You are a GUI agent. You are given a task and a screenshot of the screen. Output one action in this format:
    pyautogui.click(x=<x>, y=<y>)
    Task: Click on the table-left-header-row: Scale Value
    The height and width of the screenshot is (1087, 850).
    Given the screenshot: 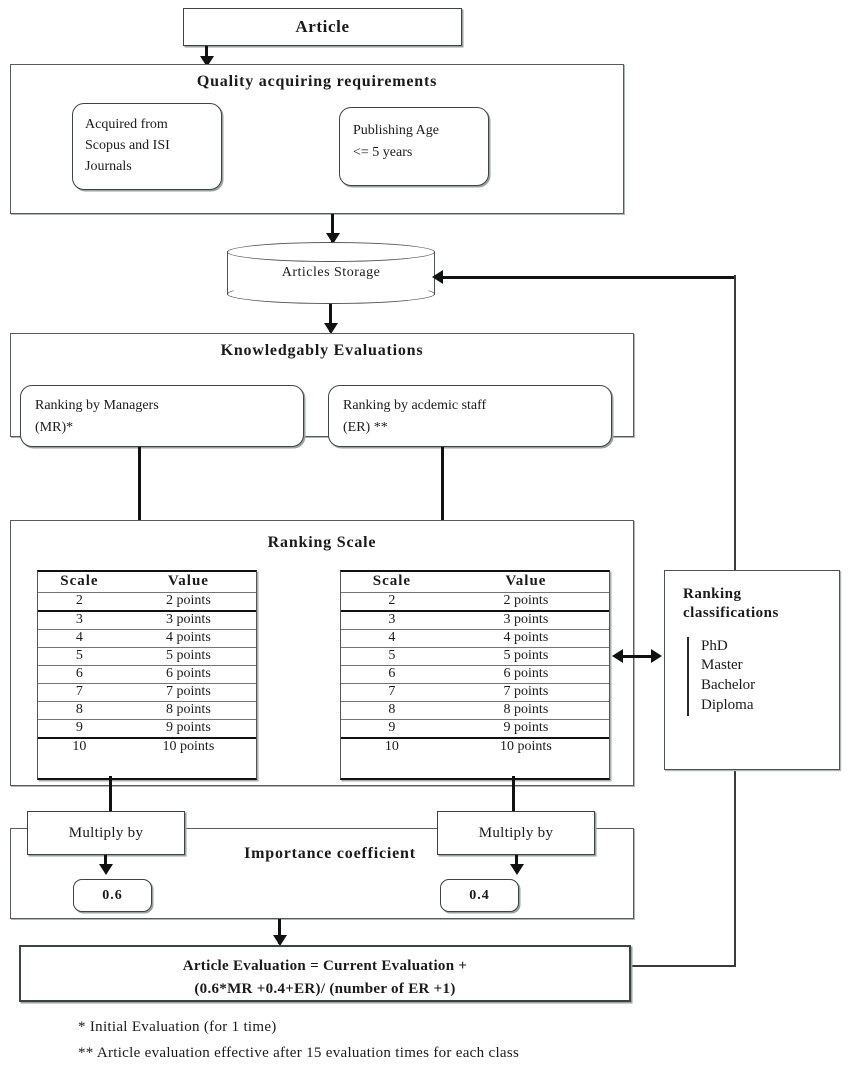 What is the action you would take?
    pyautogui.click(x=147, y=582)
    